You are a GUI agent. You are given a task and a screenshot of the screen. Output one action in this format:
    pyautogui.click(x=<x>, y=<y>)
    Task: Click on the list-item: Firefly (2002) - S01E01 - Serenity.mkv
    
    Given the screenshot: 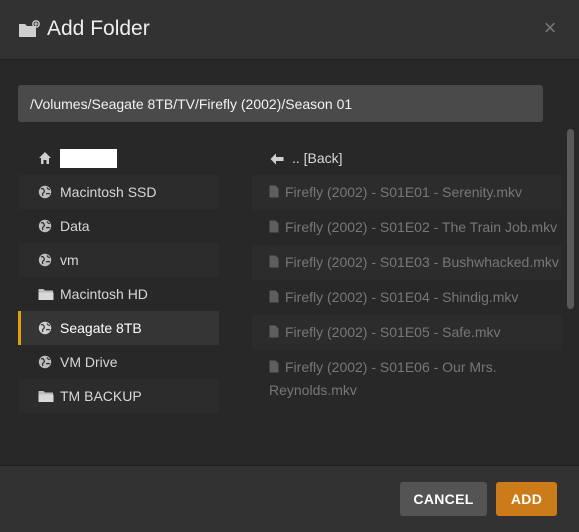 What is the action you would take?
    pyautogui.click(x=407, y=192)
    